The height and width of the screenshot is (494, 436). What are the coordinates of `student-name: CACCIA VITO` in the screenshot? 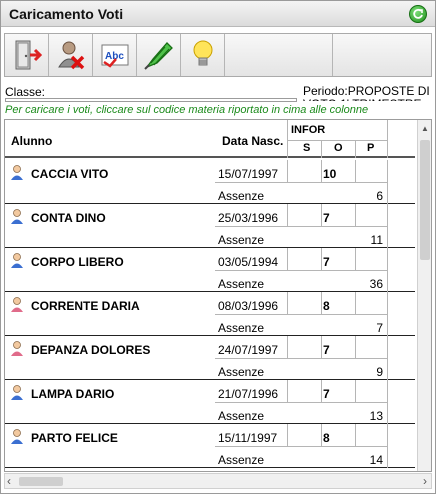 It's located at (69, 174).